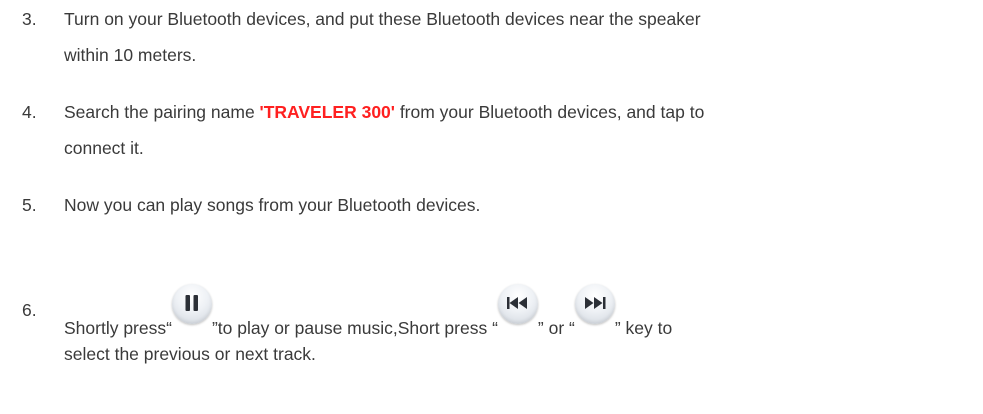 This screenshot has height=414, width=983. What do you see at coordinates (643, 328) in the screenshot?
I see `step-text-d: ” key to` at bounding box center [643, 328].